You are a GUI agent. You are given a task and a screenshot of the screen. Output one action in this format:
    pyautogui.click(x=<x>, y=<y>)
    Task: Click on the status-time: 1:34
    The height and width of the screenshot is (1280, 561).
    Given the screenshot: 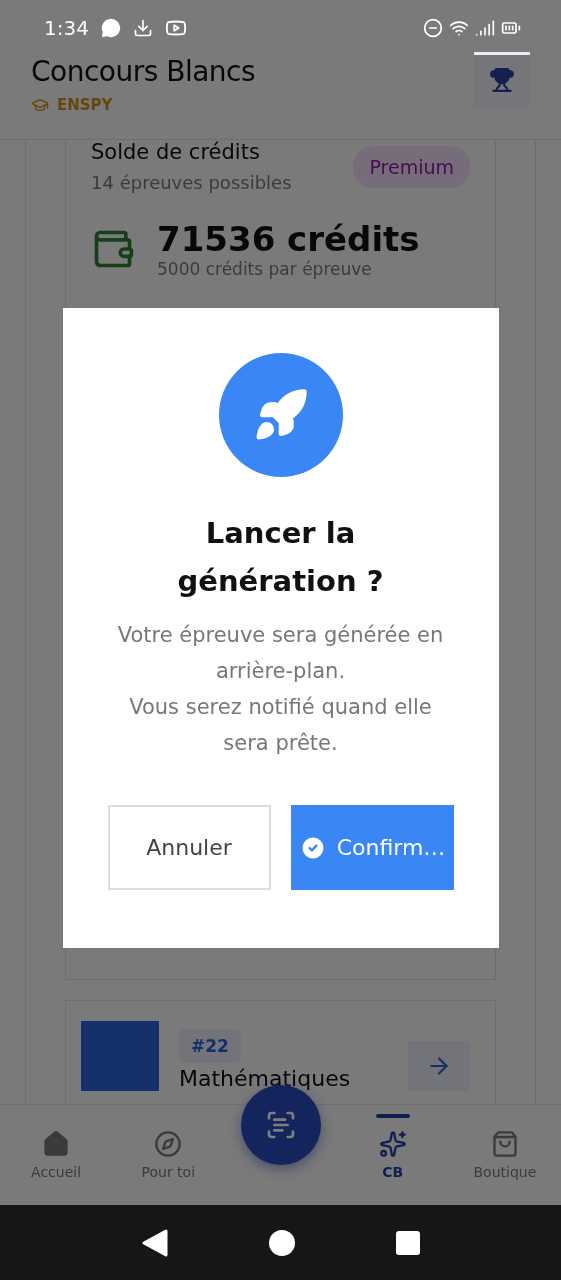 What is the action you would take?
    pyautogui.click(x=66, y=27)
    